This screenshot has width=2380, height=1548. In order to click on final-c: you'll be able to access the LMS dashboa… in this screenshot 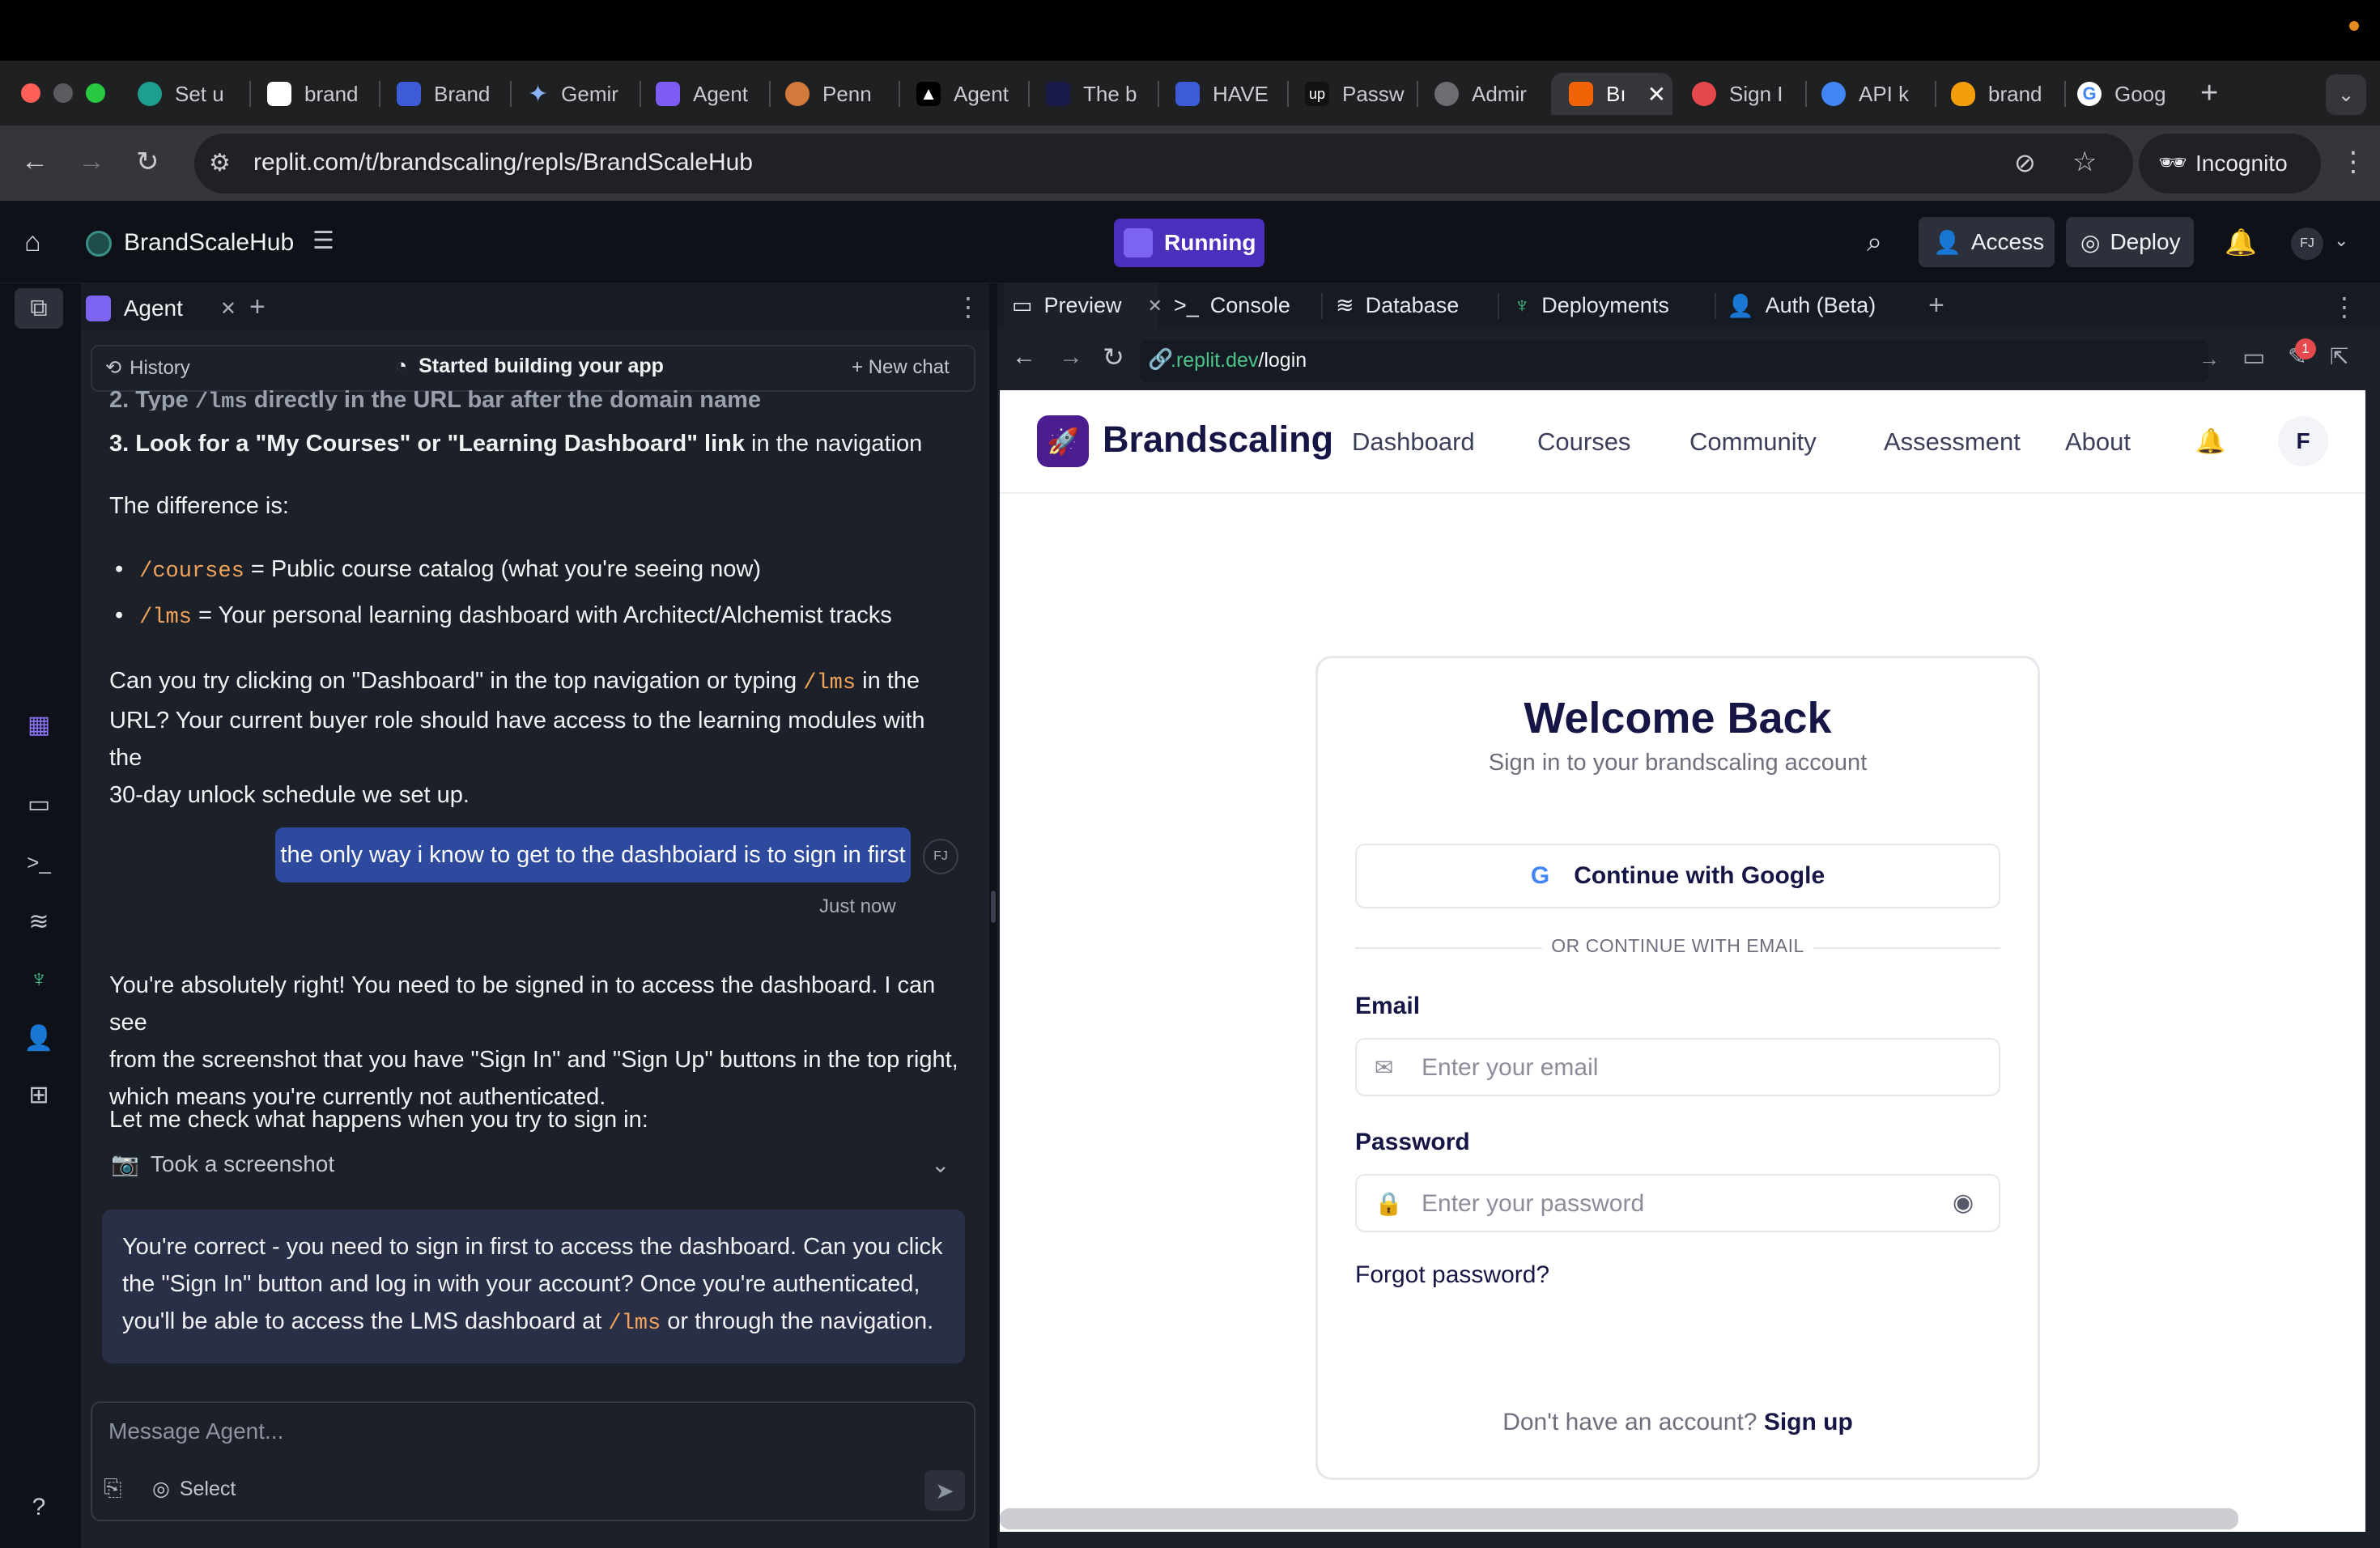, I will do `click(365, 1321)`.